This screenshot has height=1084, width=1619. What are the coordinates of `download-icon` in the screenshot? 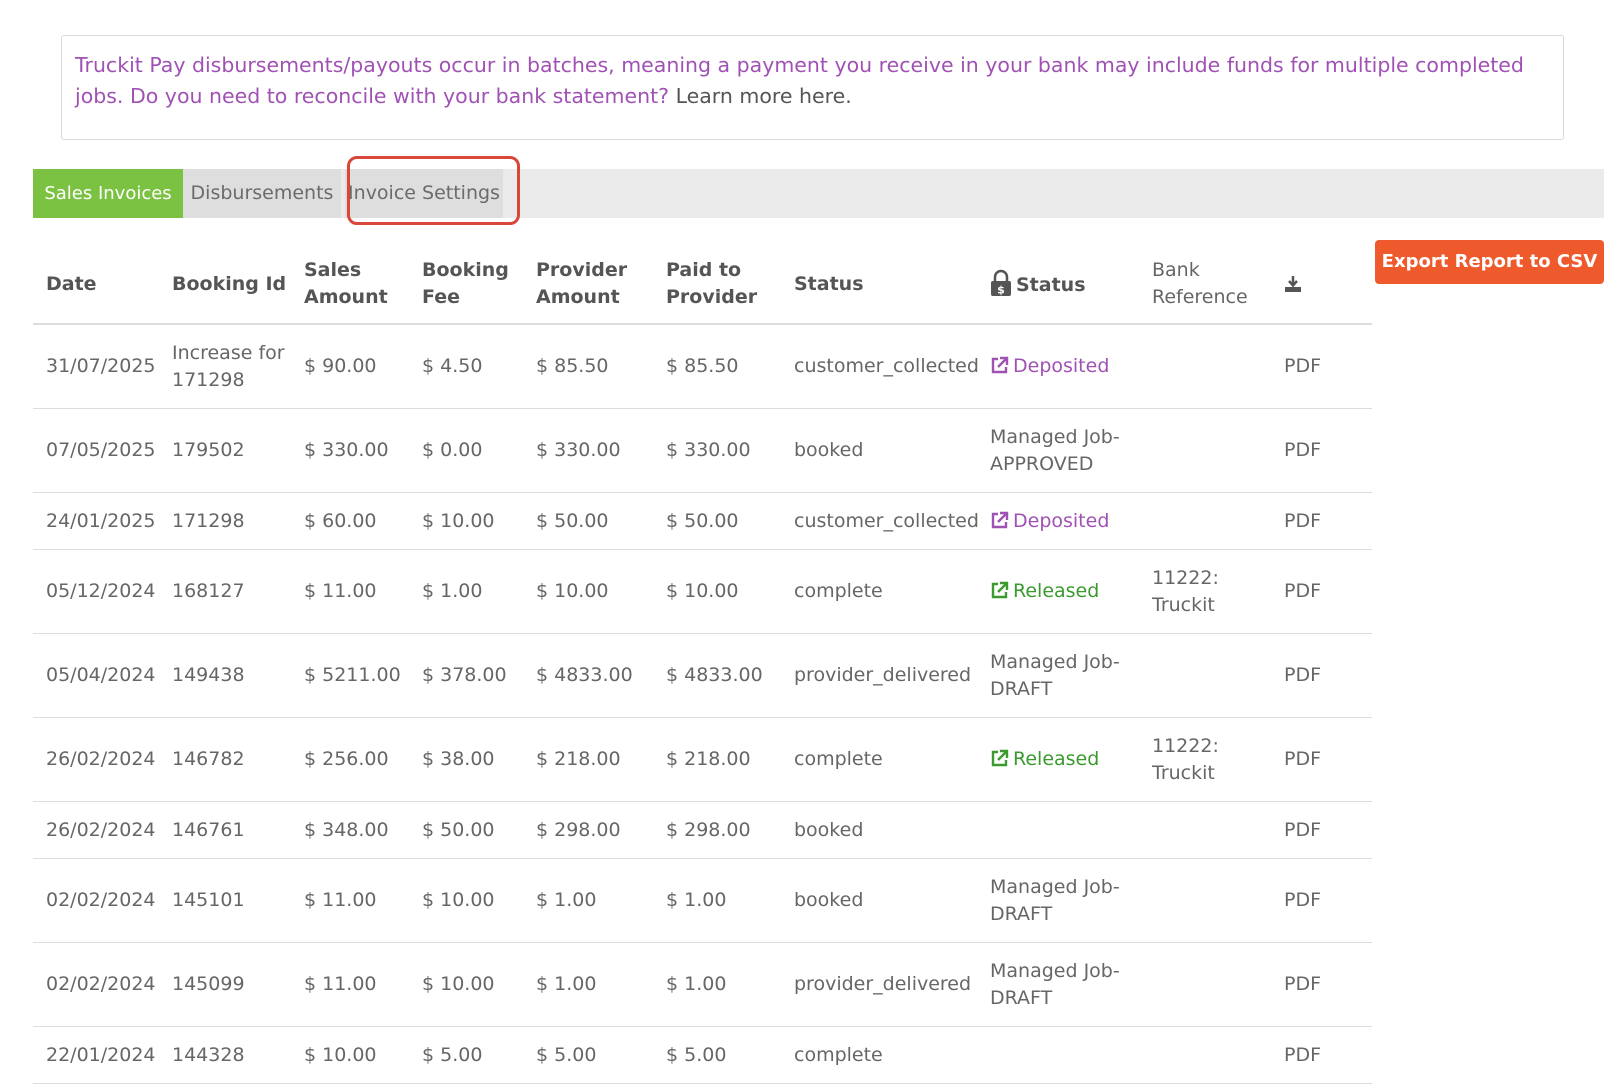 It's located at (1293, 283).